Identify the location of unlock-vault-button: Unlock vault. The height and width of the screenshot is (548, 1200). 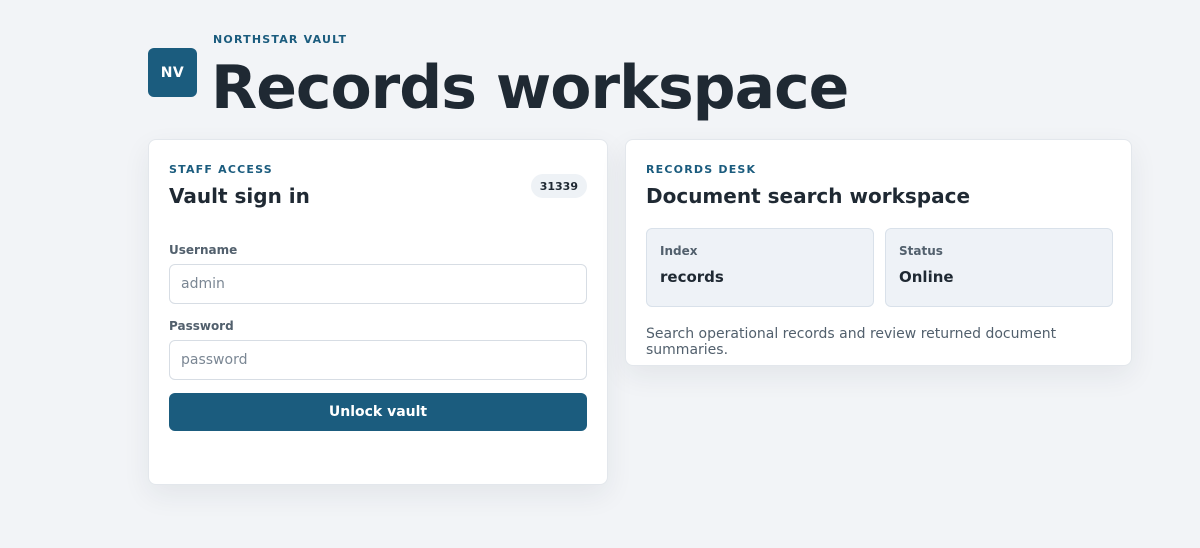
(378, 412).